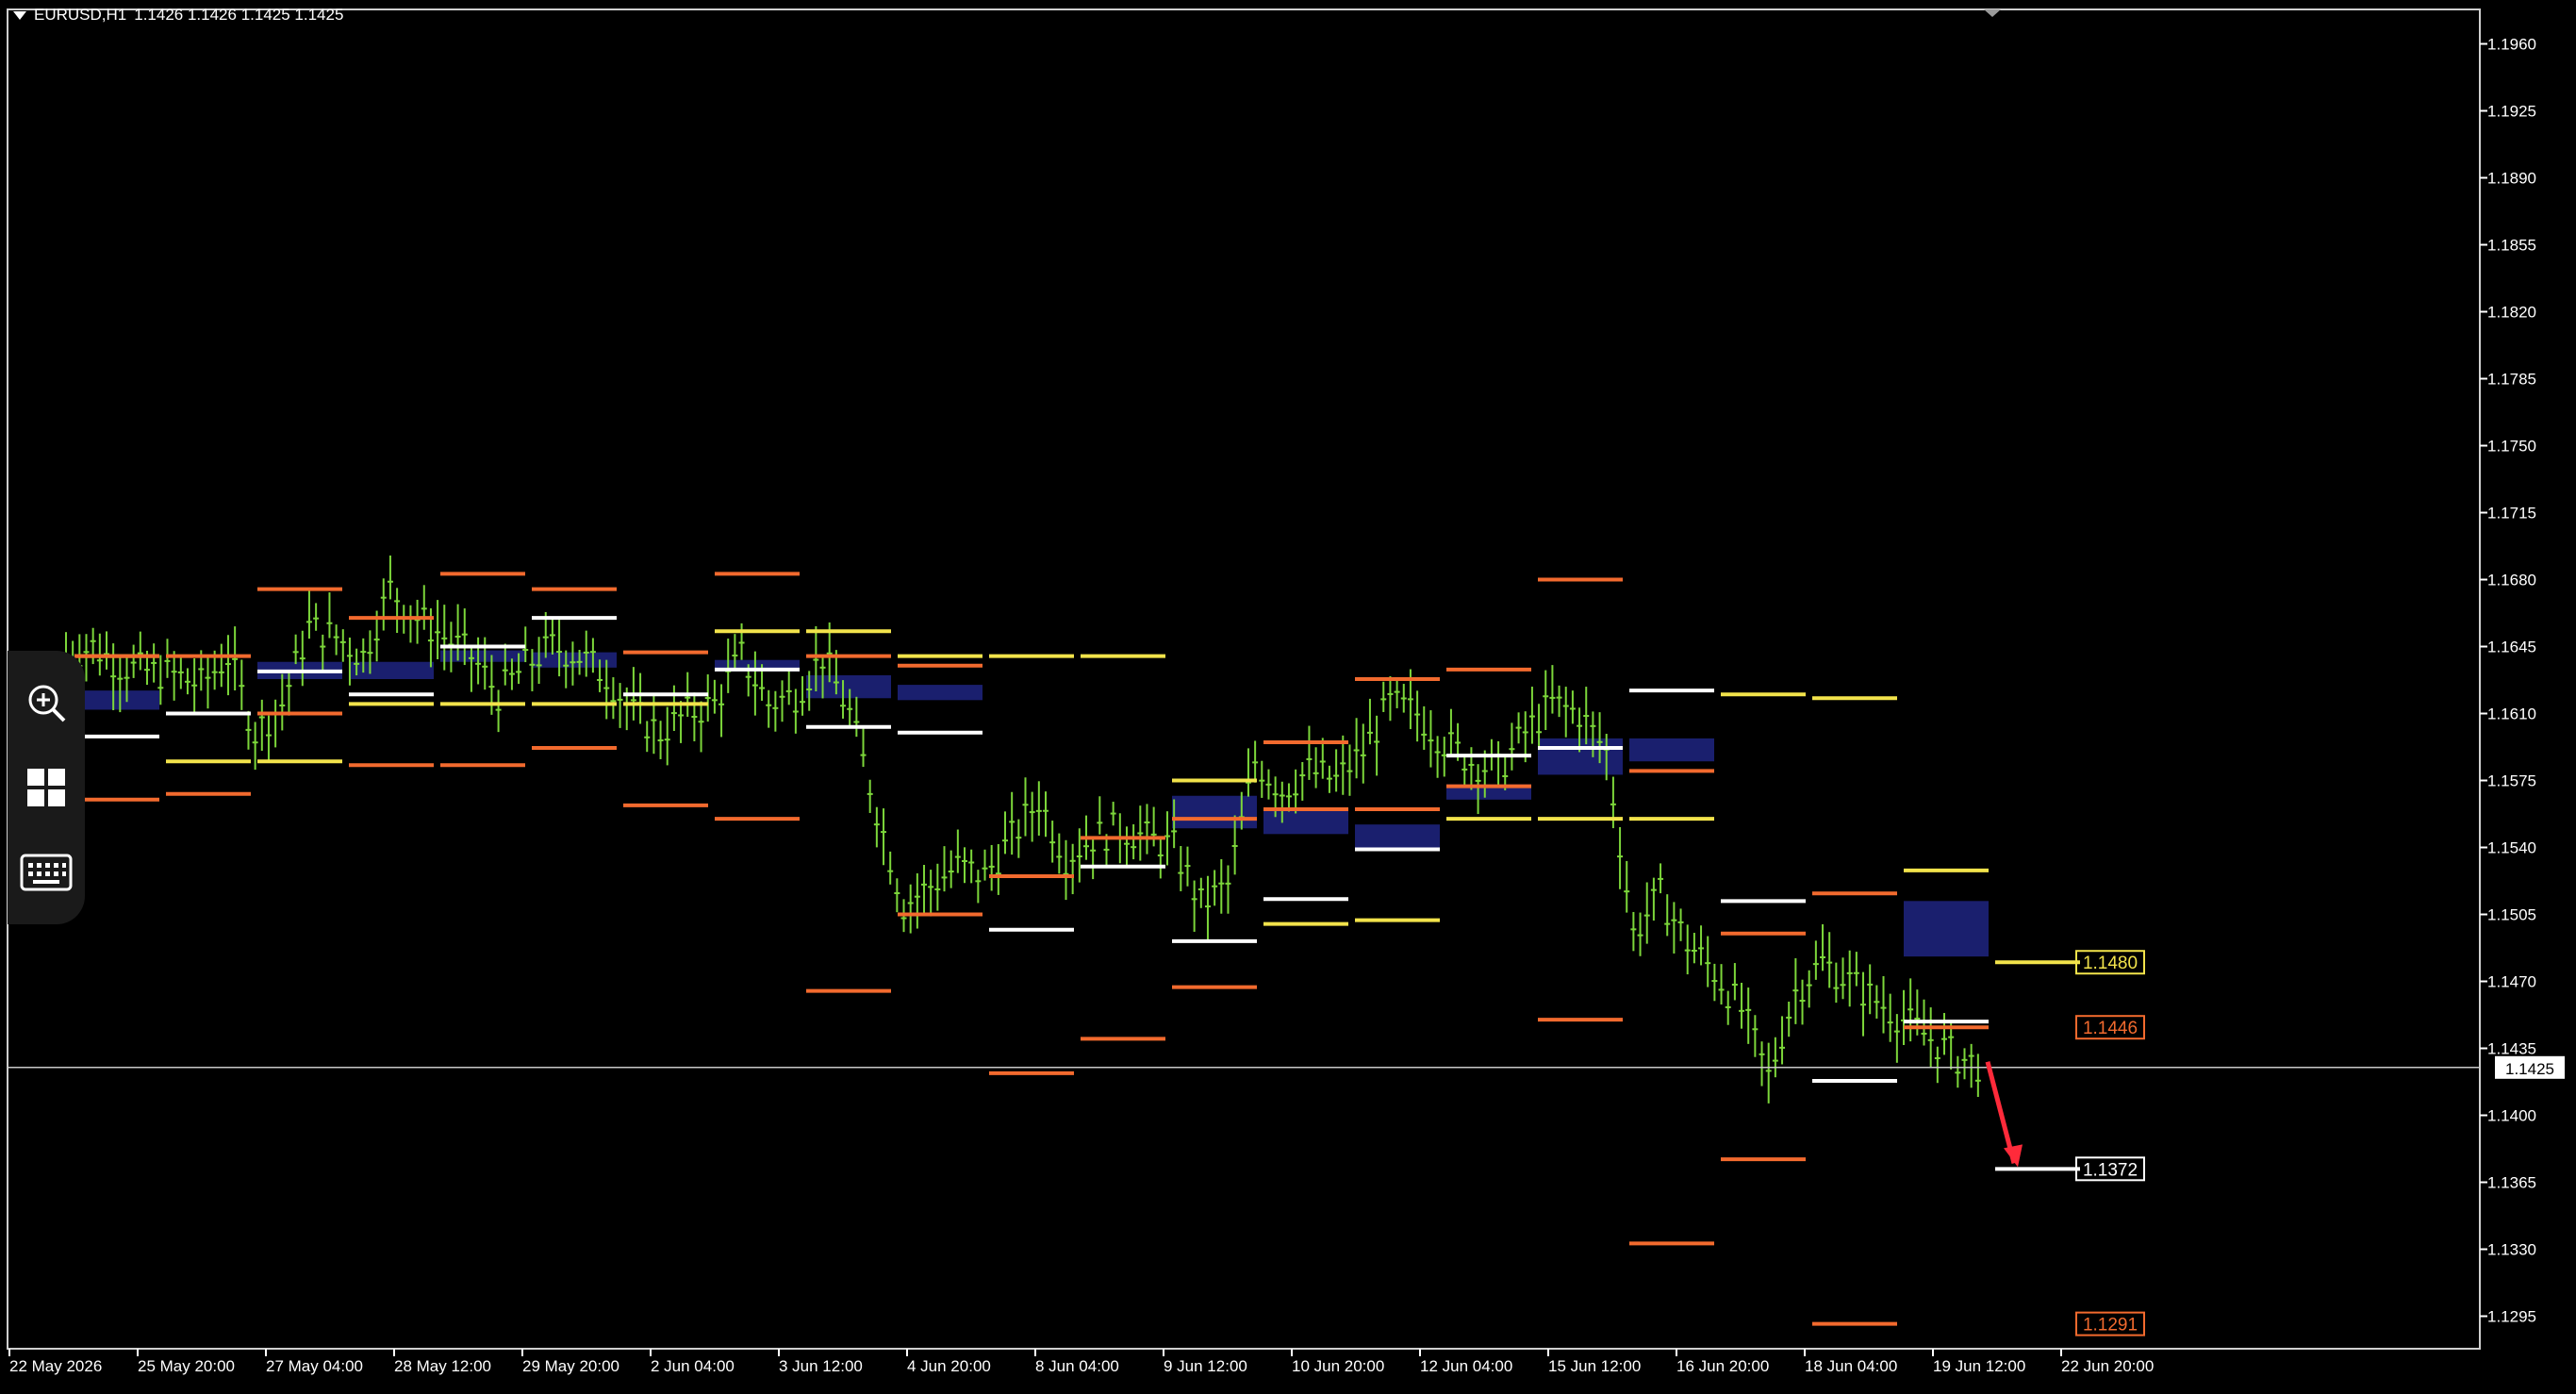 The width and height of the screenshot is (2576, 1394). Describe the element at coordinates (1992, 13) in the screenshot. I see `shift-marker-icon` at that location.